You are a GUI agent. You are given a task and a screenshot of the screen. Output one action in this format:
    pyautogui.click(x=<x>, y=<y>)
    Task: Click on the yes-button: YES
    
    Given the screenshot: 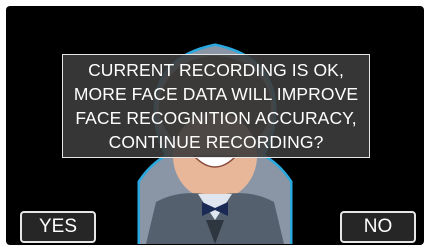 What is the action you would take?
    pyautogui.click(x=58, y=227)
    